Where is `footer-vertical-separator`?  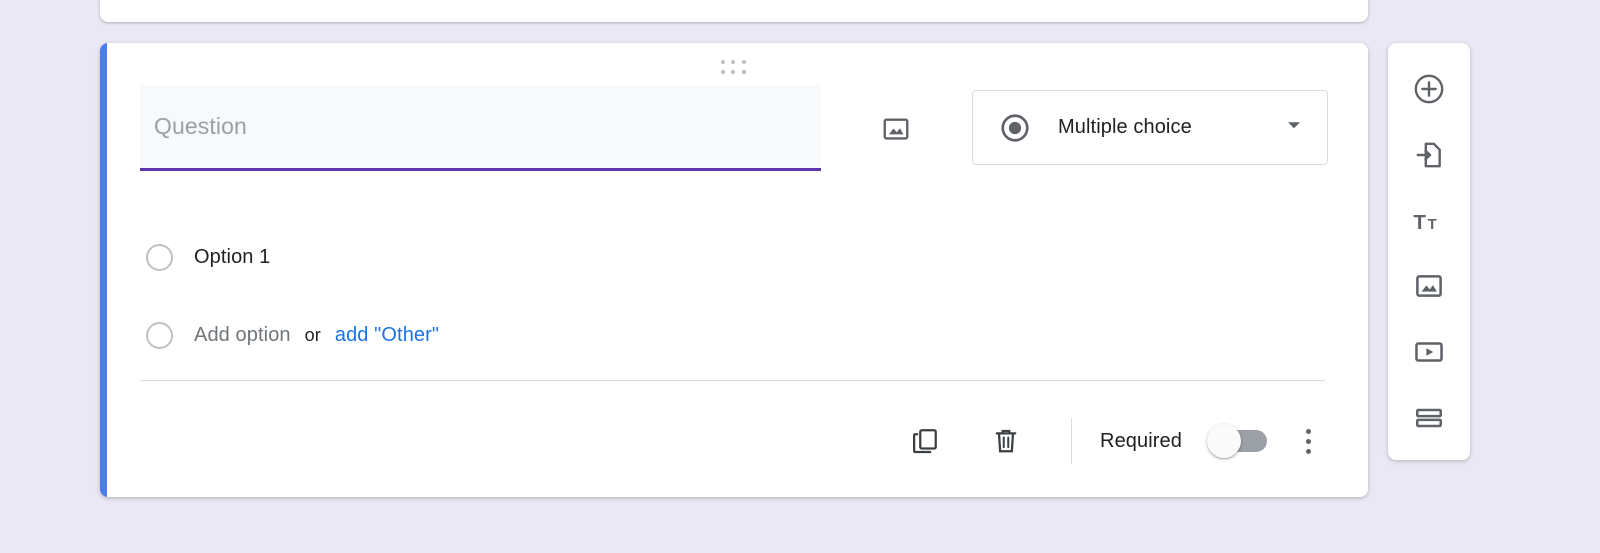
footer-vertical-separator is located at coordinates (1072, 441).